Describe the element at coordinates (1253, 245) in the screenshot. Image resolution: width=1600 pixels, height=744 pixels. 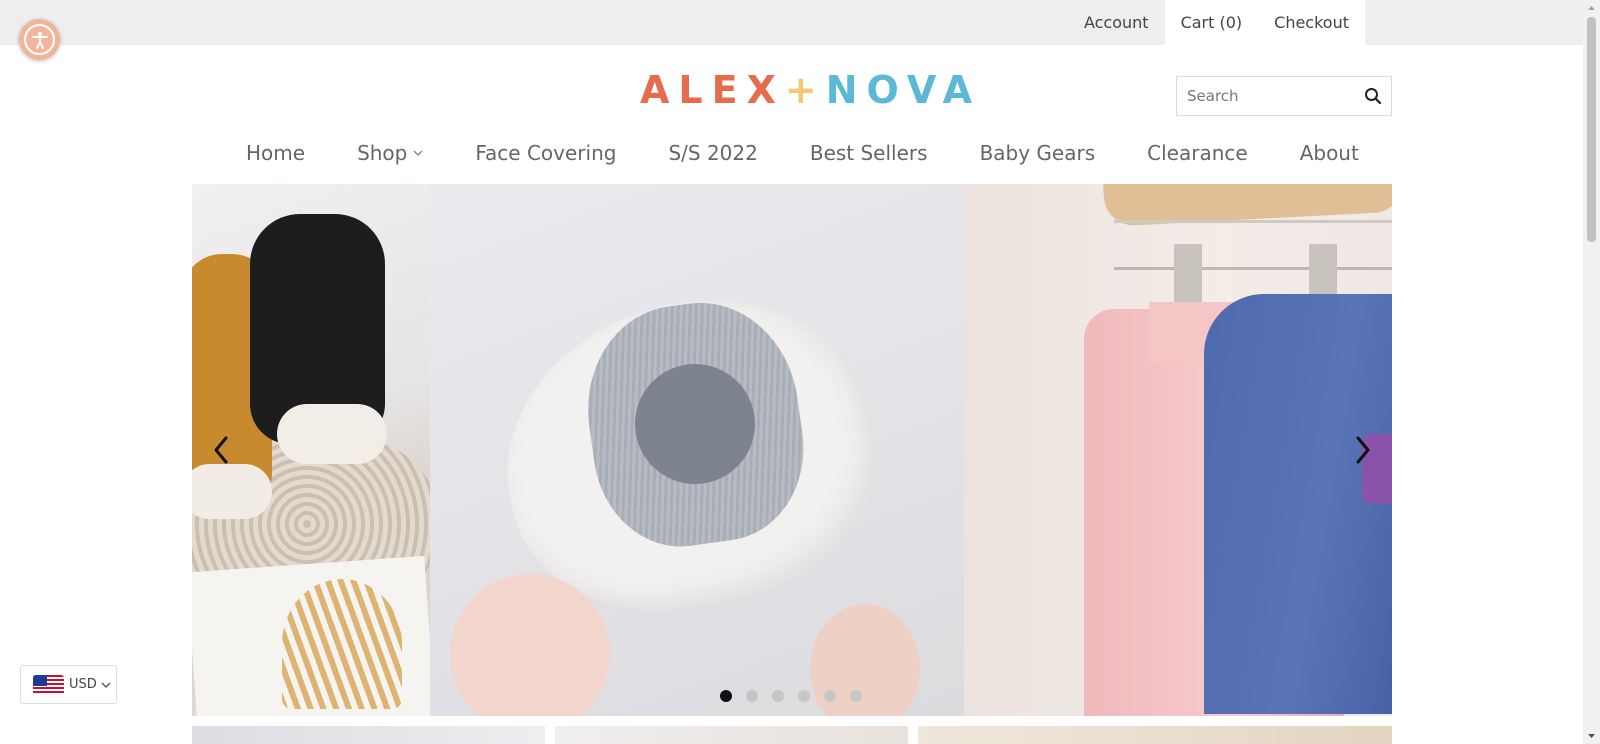
I see `hanger-rack` at that location.